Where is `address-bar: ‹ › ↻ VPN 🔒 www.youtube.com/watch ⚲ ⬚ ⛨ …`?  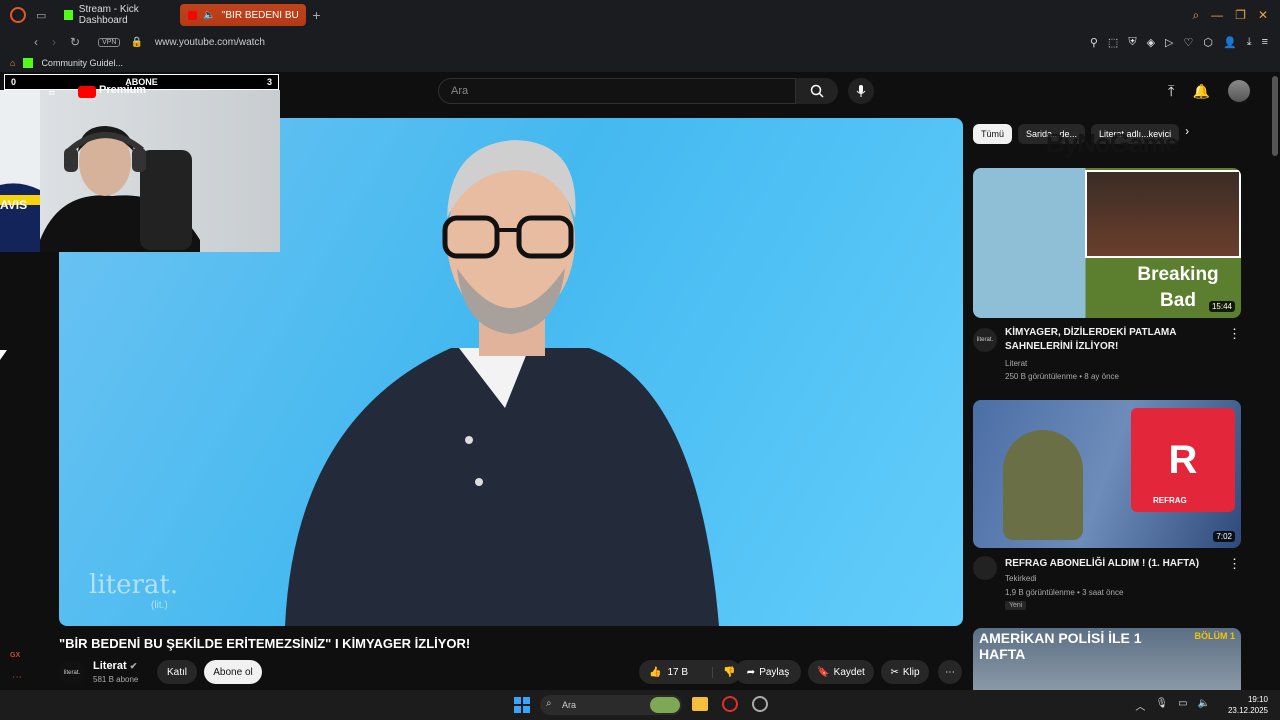 address-bar: ‹ › ↻ VPN 🔒 www.youtube.com/watch ⚲ ⬚ ⛨ … is located at coordinates (640, 42).